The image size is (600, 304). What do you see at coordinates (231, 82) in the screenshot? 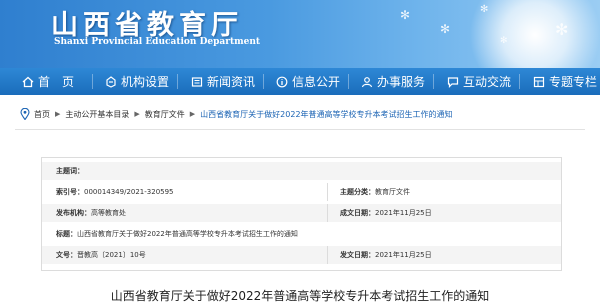
I see `nav-item-label: 新闻资讯` at bounding box center [231, 82].